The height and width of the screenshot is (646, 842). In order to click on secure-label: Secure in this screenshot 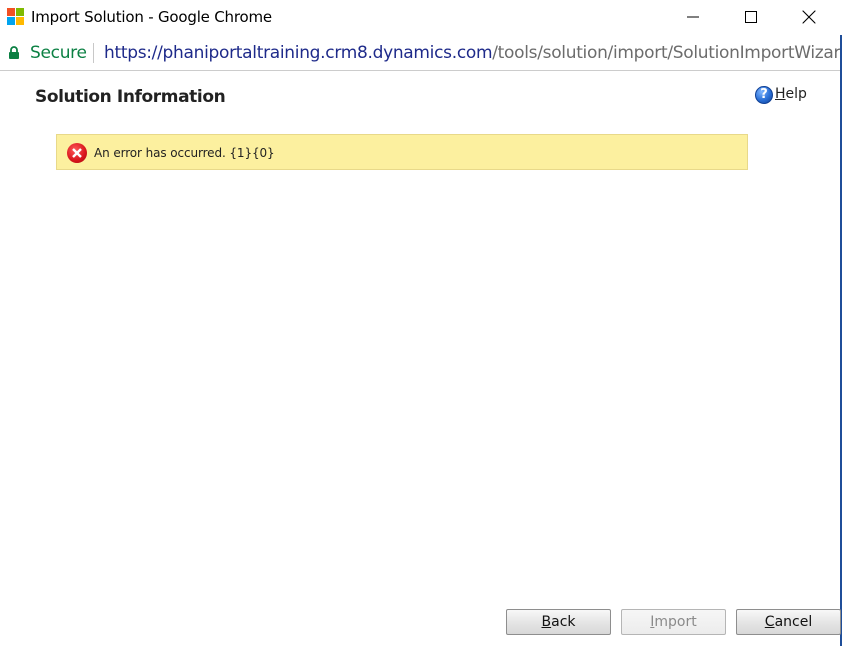, I will do `click(58, 53)`.